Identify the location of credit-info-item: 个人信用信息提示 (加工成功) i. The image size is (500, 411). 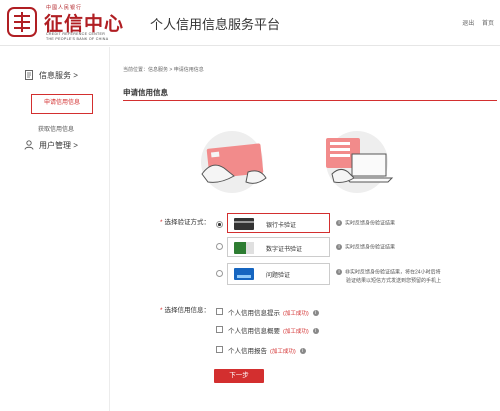
(273, 312).